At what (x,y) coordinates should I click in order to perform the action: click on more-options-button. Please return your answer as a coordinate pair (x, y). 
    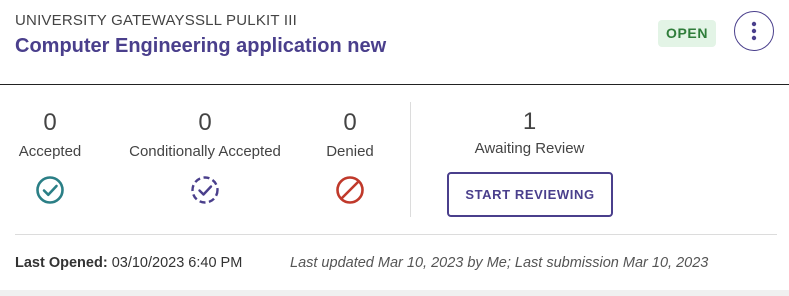
    Looking at the image, I should click on (754, 31).